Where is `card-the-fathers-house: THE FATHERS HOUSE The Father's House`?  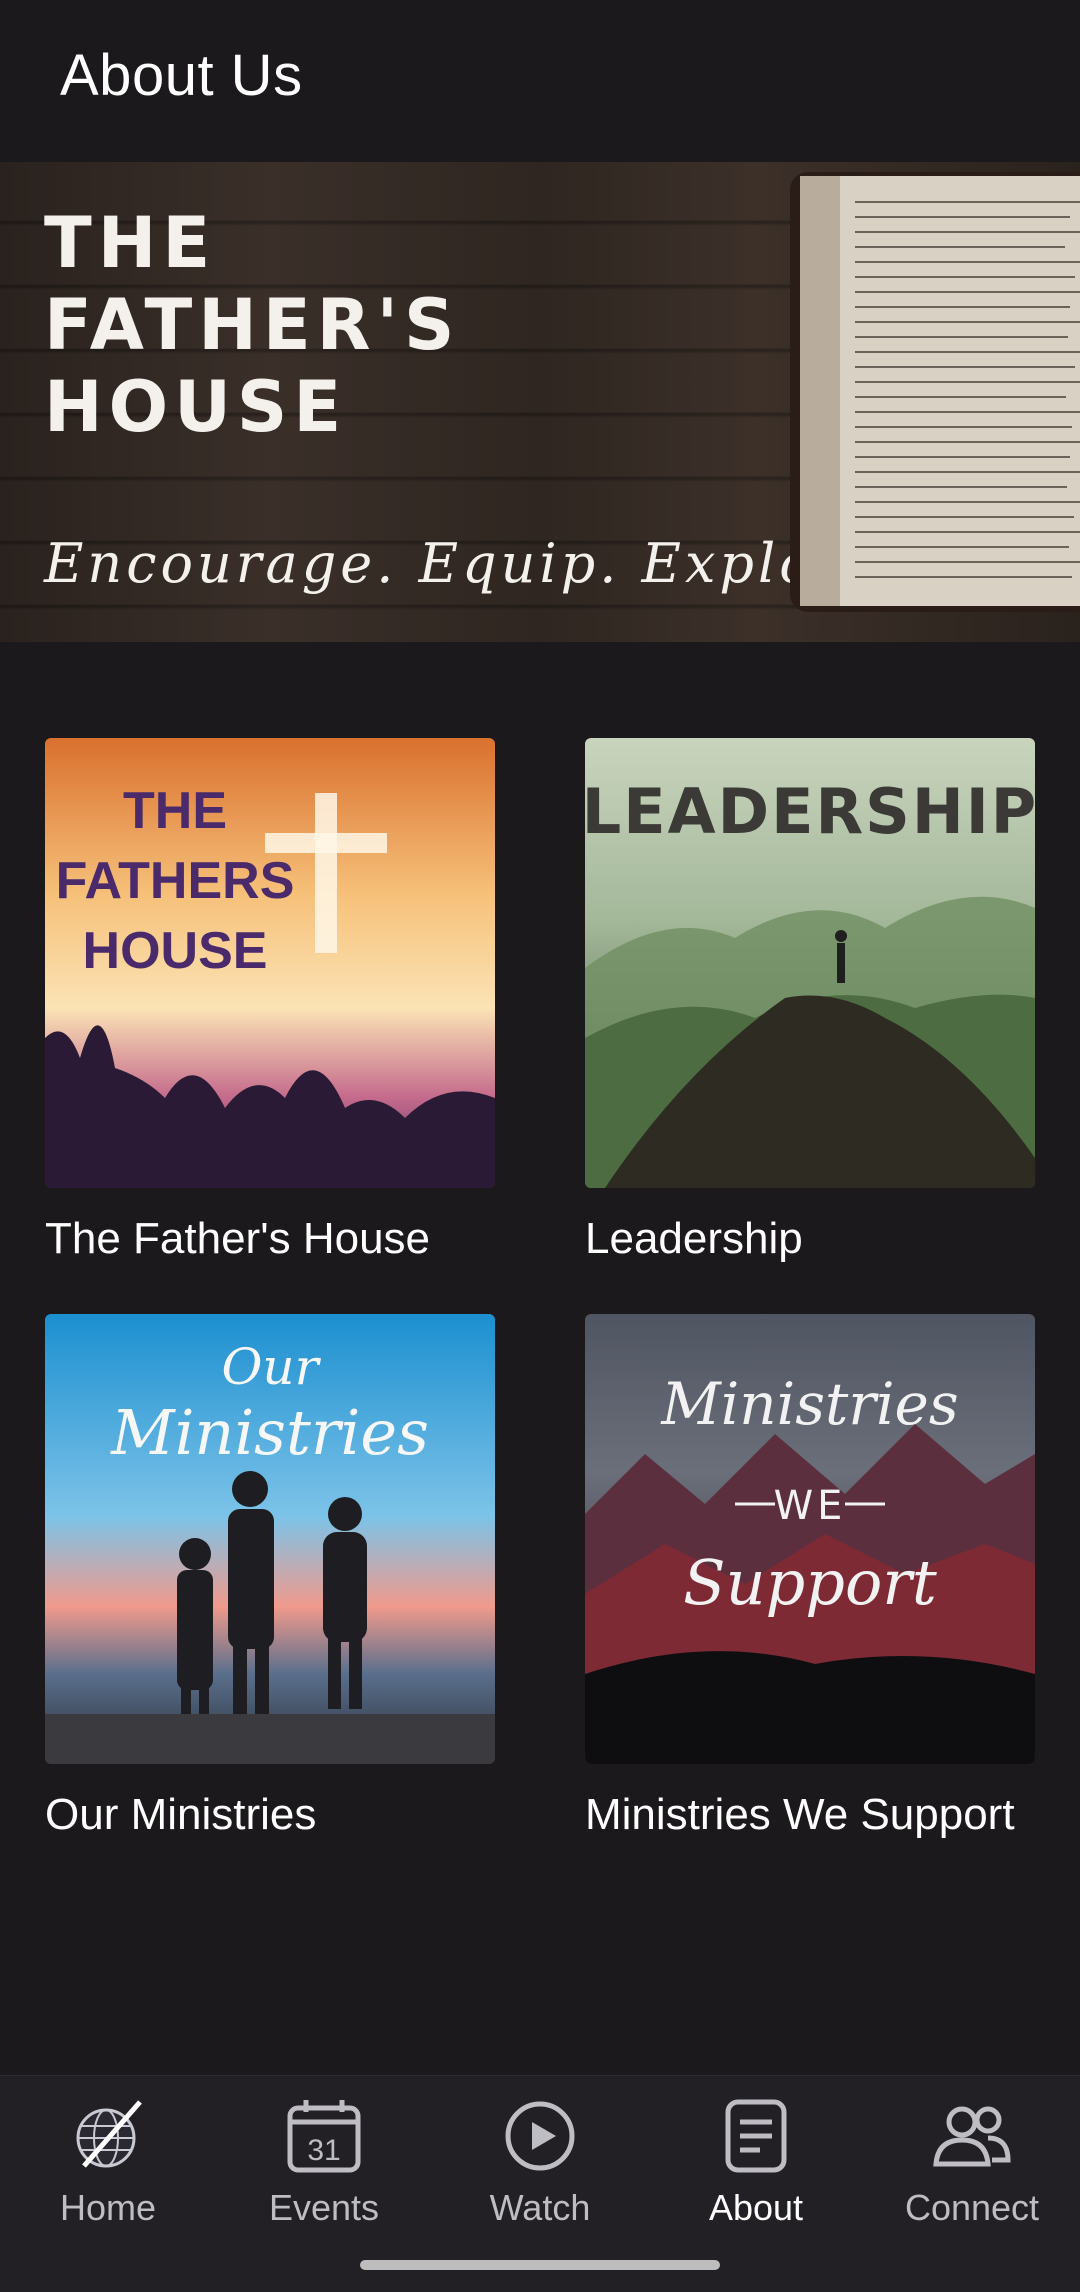
card-the-fathers-house: THE FATHERS HOUSE The Father's House is located at coordinates (270, 1003).